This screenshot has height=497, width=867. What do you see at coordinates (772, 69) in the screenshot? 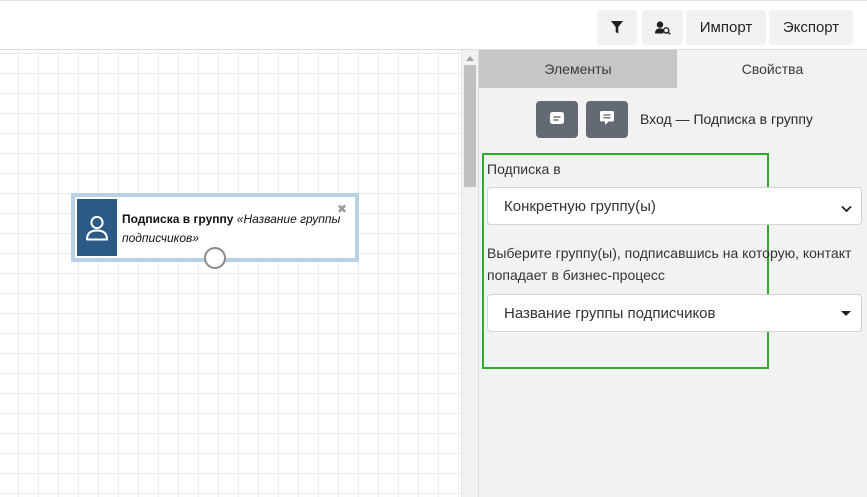
I see `tab-properties: Свойства` at bounding box center [772, 69].